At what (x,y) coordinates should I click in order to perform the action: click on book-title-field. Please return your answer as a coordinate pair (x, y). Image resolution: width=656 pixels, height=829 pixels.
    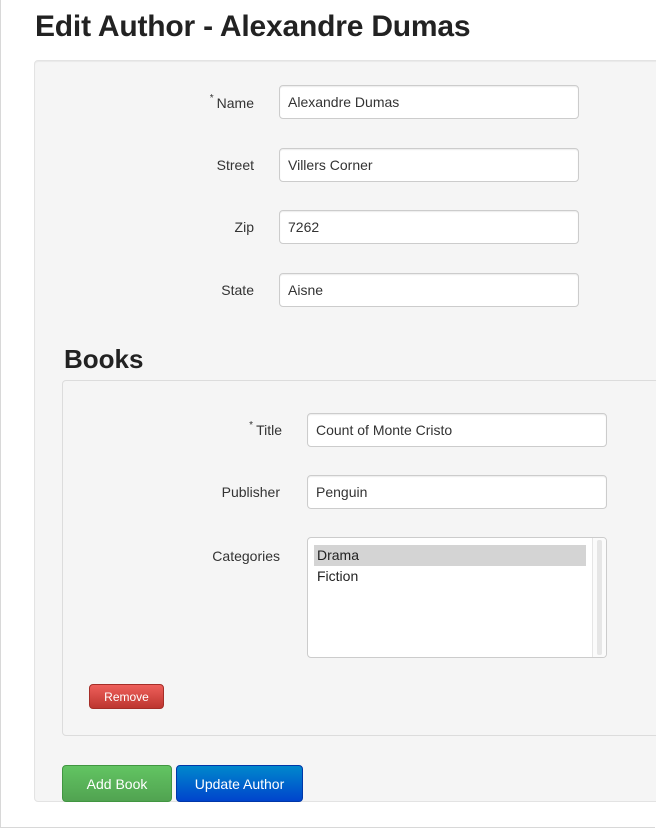
    Looking at the image, I should click on (457, 430).